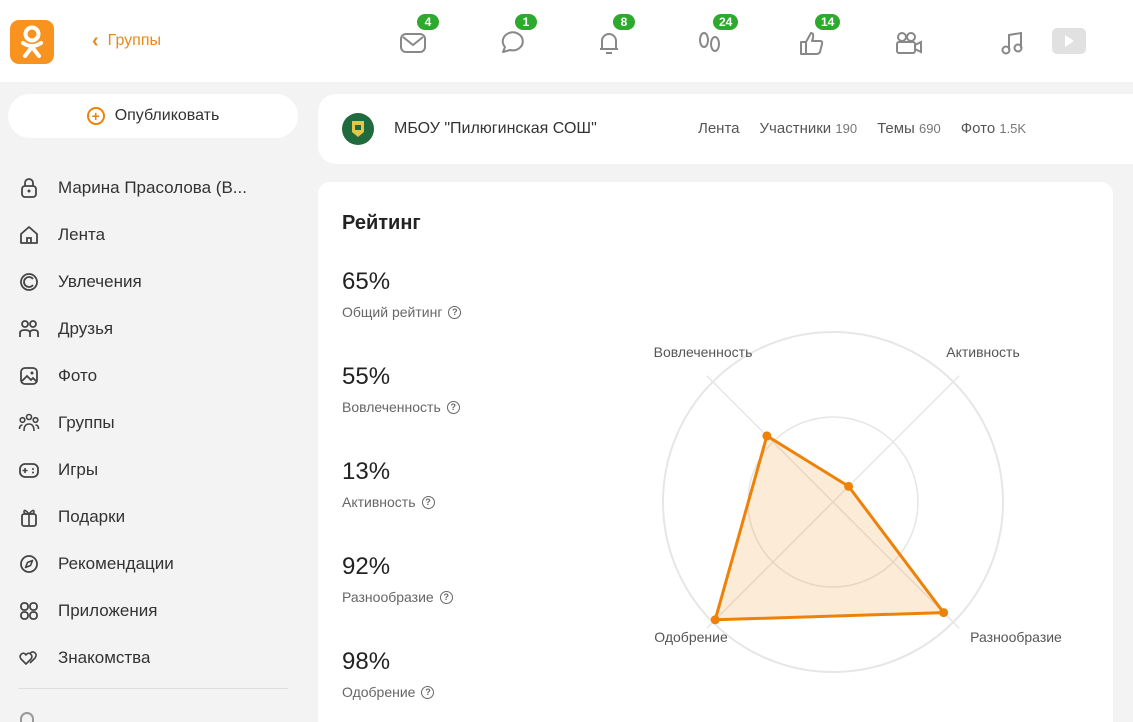 The image size is (1133, 722). Describe the element at coordinates (158, 328) in the screenshot. I see `sidebar-item-friends: Друзья` at that location.